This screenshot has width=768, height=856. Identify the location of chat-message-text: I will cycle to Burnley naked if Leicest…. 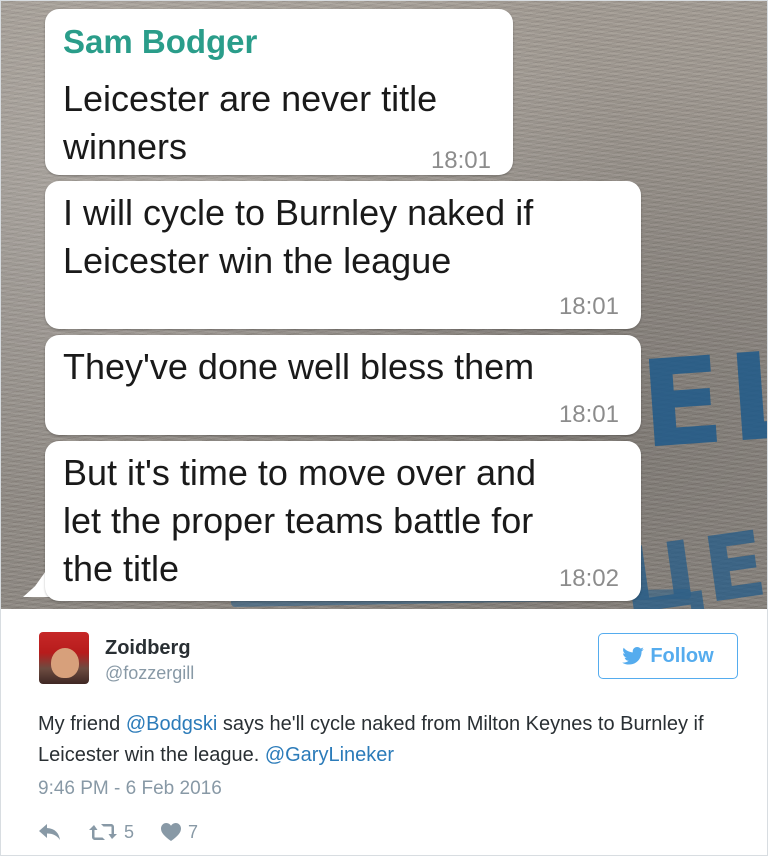
(298, 236).